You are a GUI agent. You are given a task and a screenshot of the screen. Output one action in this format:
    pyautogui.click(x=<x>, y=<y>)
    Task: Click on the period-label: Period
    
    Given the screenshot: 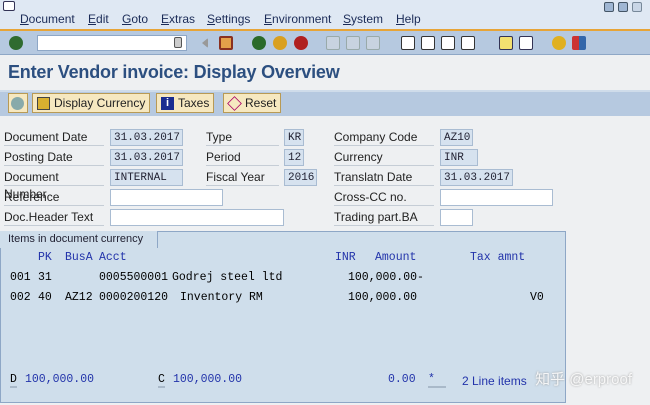 What is the action you would take?
    pyautogui.click(x=242, y=157)
    